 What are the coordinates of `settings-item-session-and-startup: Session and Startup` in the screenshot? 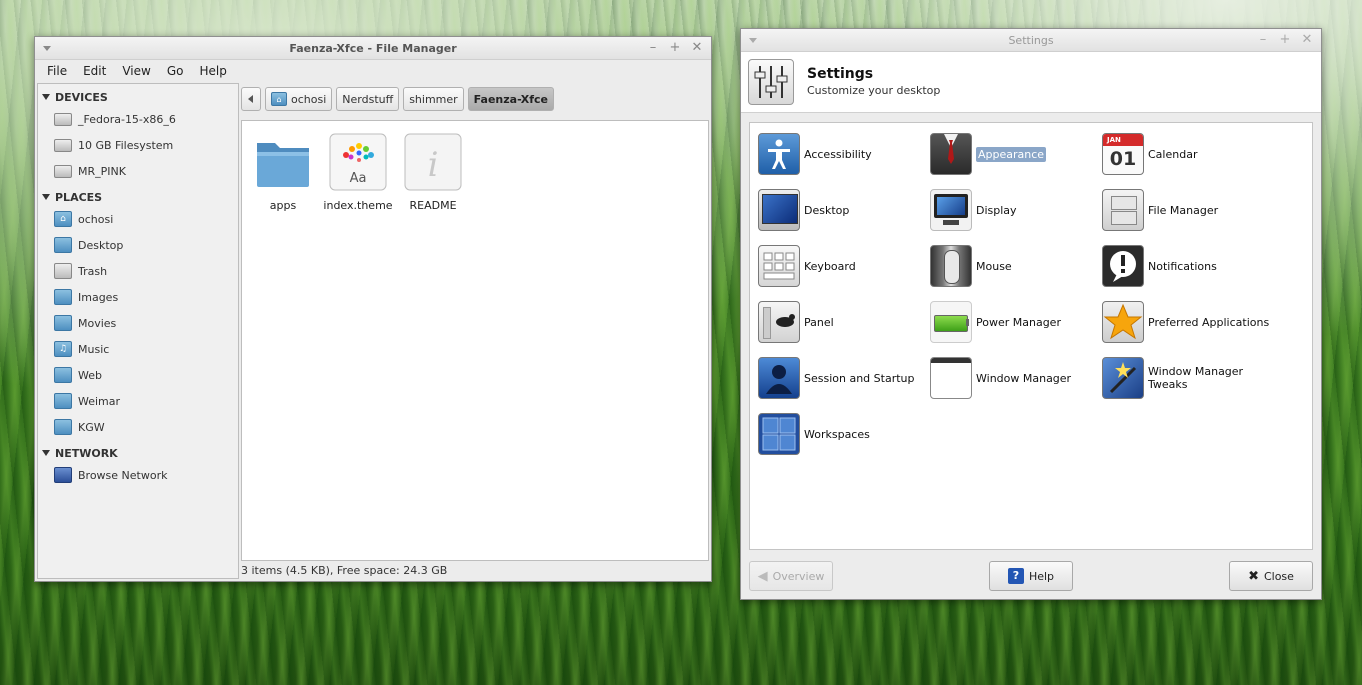 It's located at (844, 378).